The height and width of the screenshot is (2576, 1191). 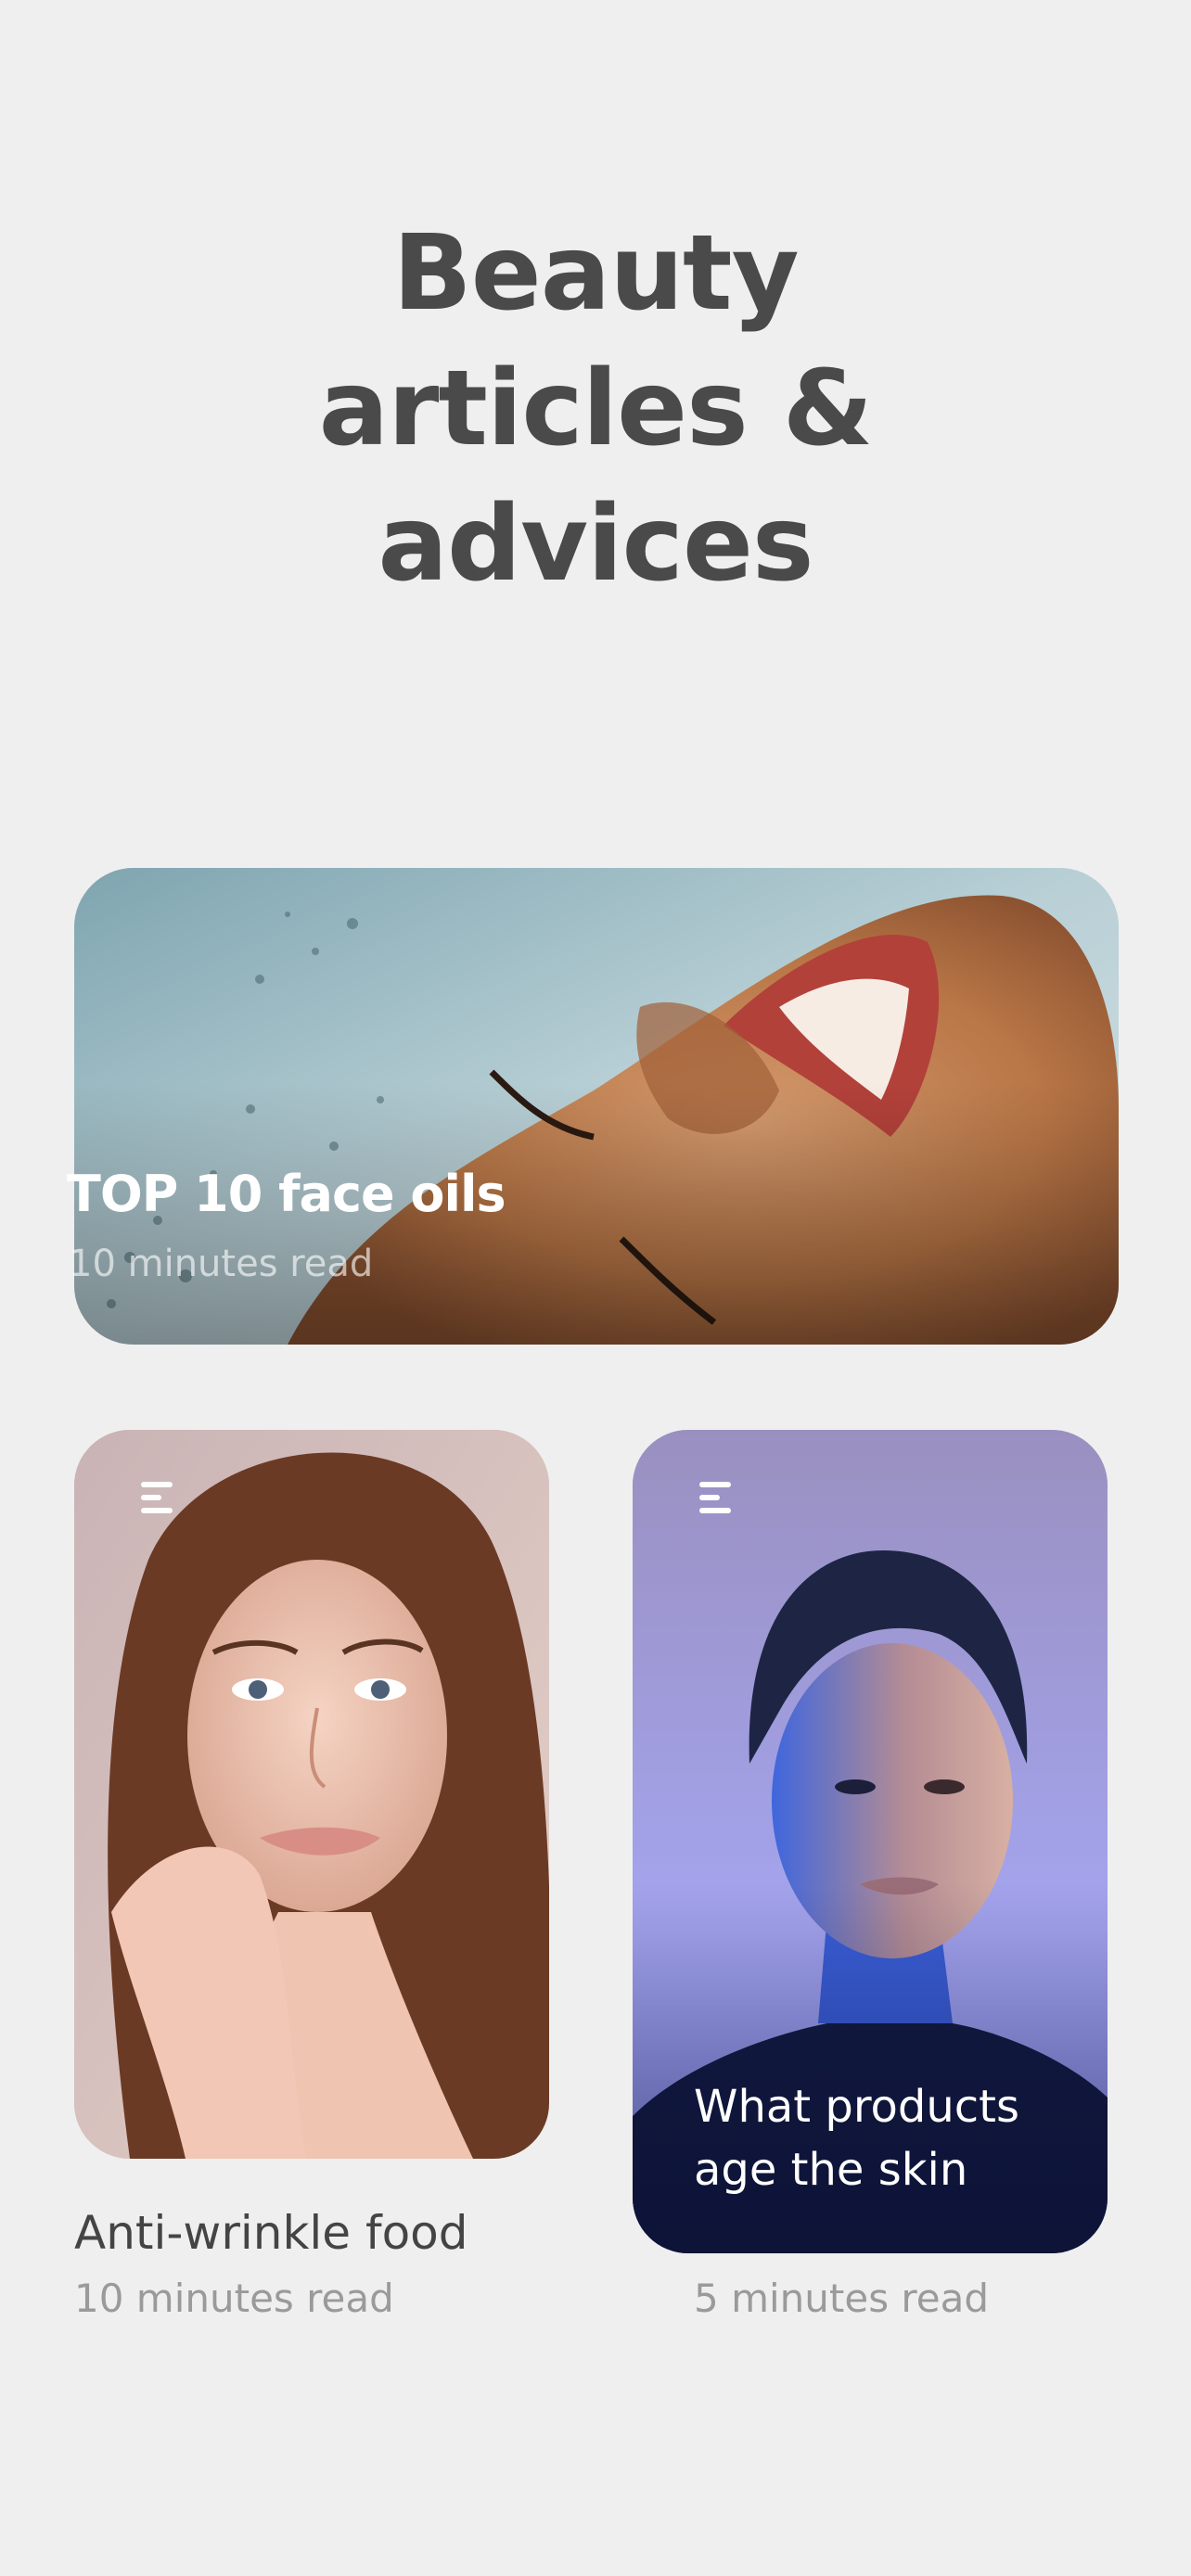 What do you see at coordinates (271, 2233) in the screenshot?
I see `article-title: Anti-wrinkle food` at bounding box center [271, 2233].